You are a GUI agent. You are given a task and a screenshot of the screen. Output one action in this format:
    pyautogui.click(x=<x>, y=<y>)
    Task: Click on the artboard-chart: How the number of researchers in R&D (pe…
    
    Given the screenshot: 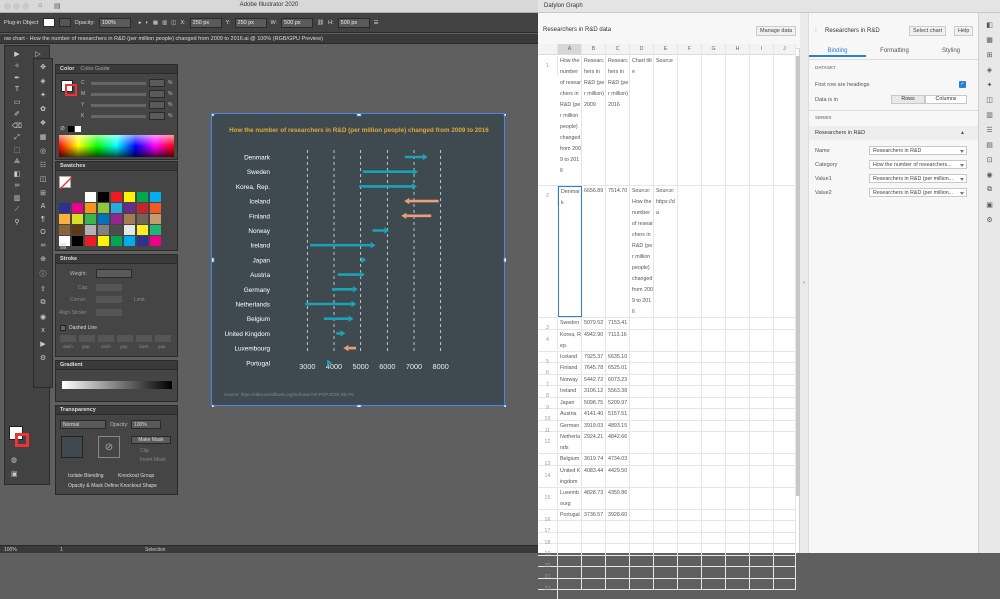 What is the action you would take?
    pyautogui.click(x=358, y=260)
    